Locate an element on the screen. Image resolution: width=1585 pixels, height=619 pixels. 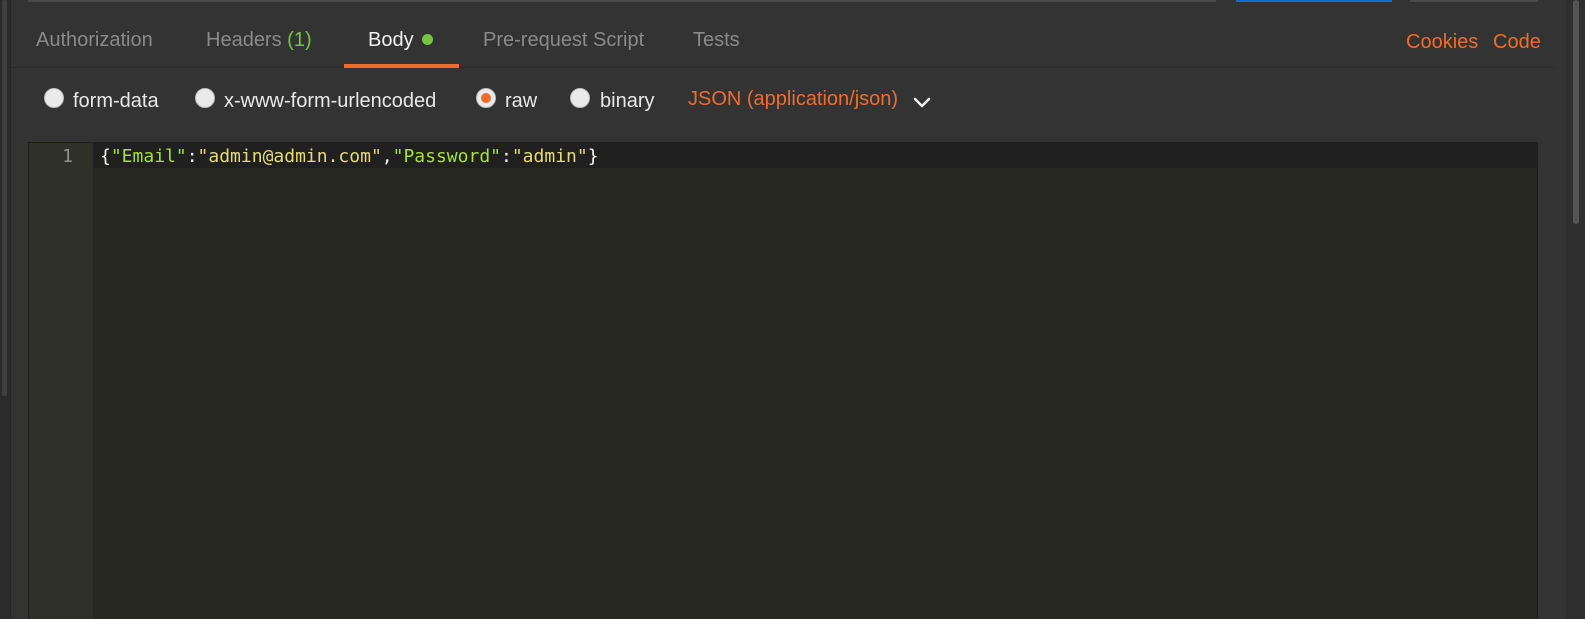
radio-form-data-label: form-data is located at coordinates (116, 101).